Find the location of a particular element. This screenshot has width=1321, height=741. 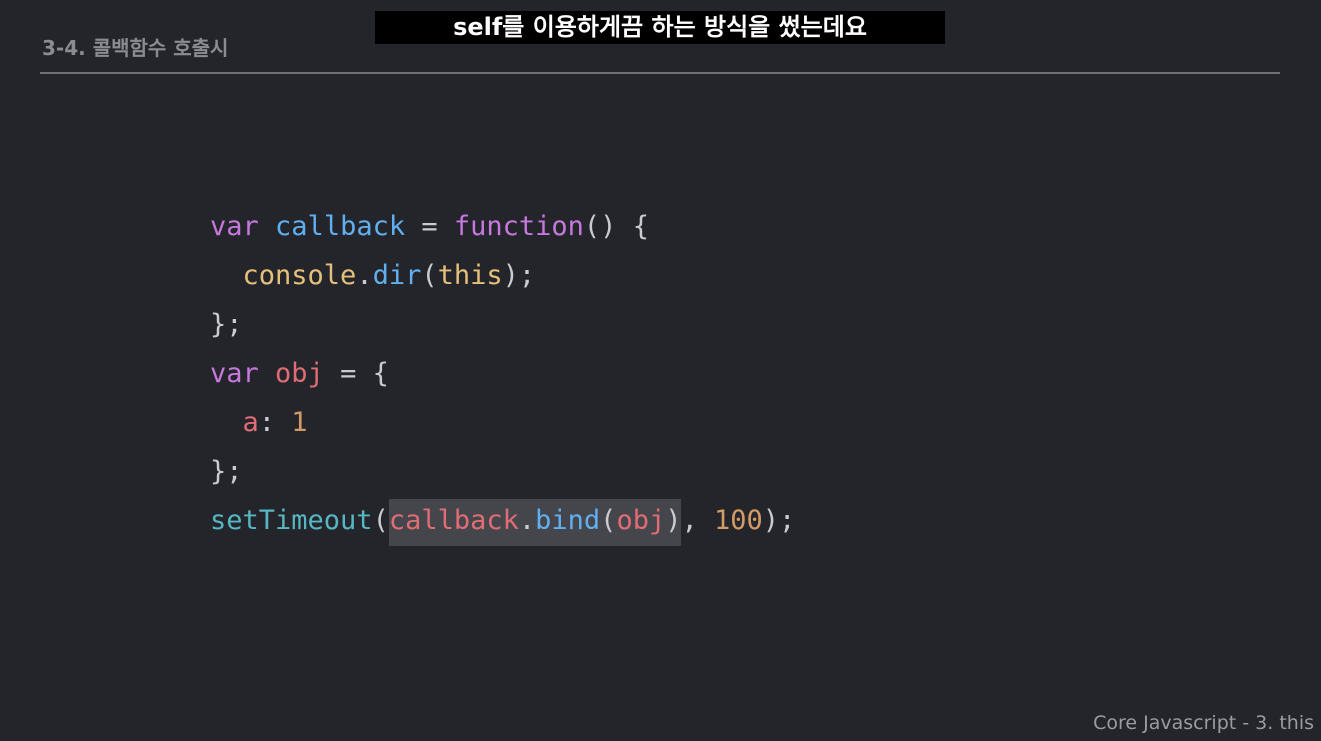

code-line-2: console.dir(this); is located at coordinates (502, 275).